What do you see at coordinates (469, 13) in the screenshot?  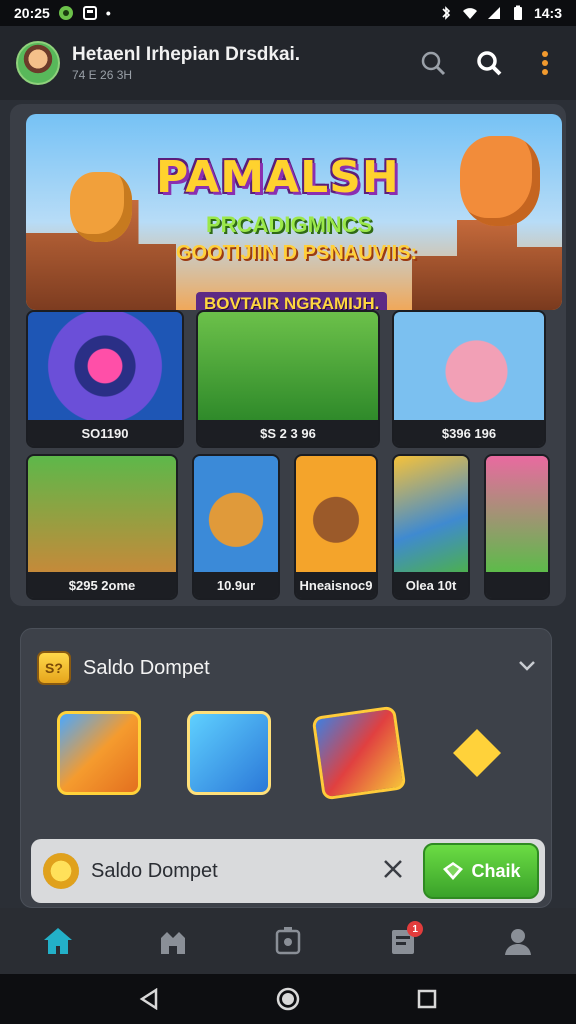 I see `wifi-icon` at bounding box center [469, 13].